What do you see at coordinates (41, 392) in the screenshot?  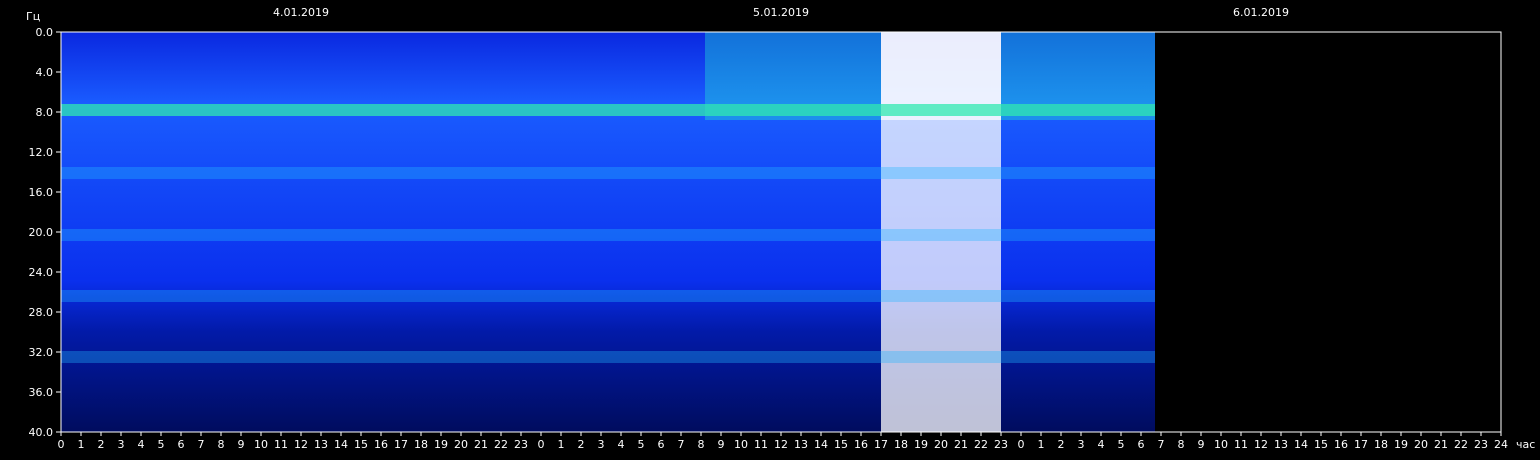 I see `y-tick-label: 36.0` at bounding box center [41, 392].